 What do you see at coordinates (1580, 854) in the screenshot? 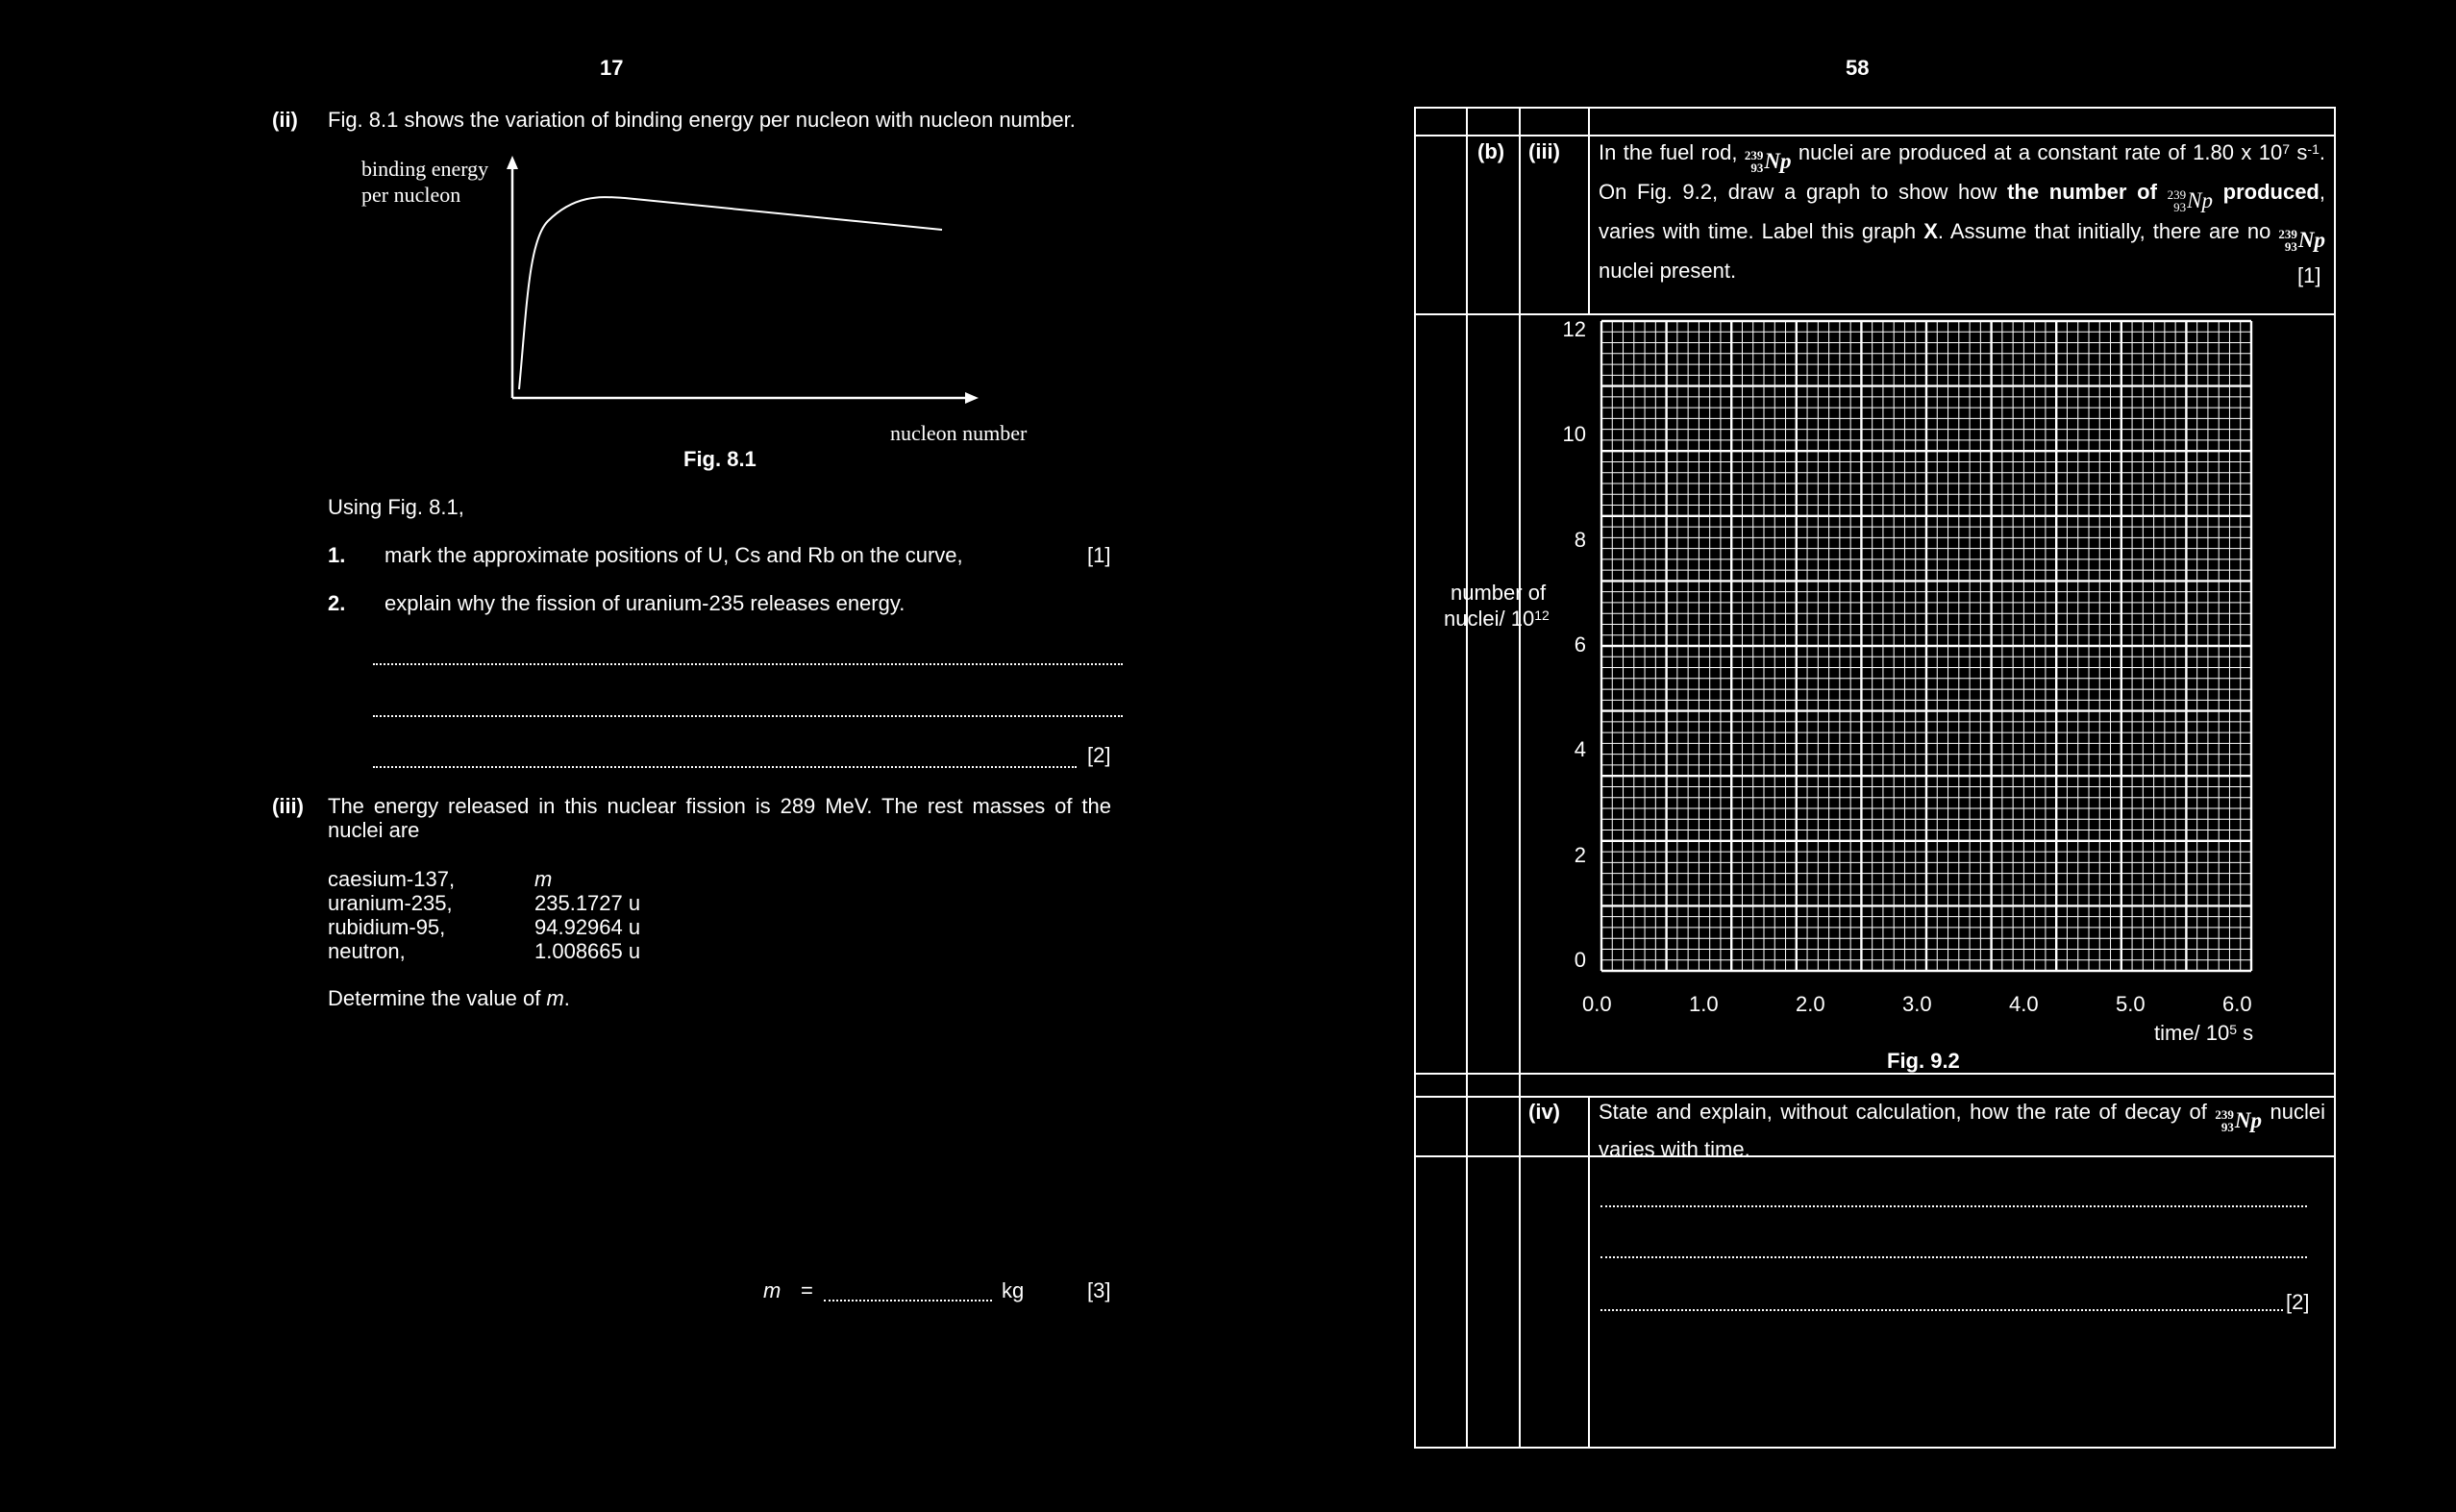
I see `y-tick-label: 2` at bounding box center [1580, 854].